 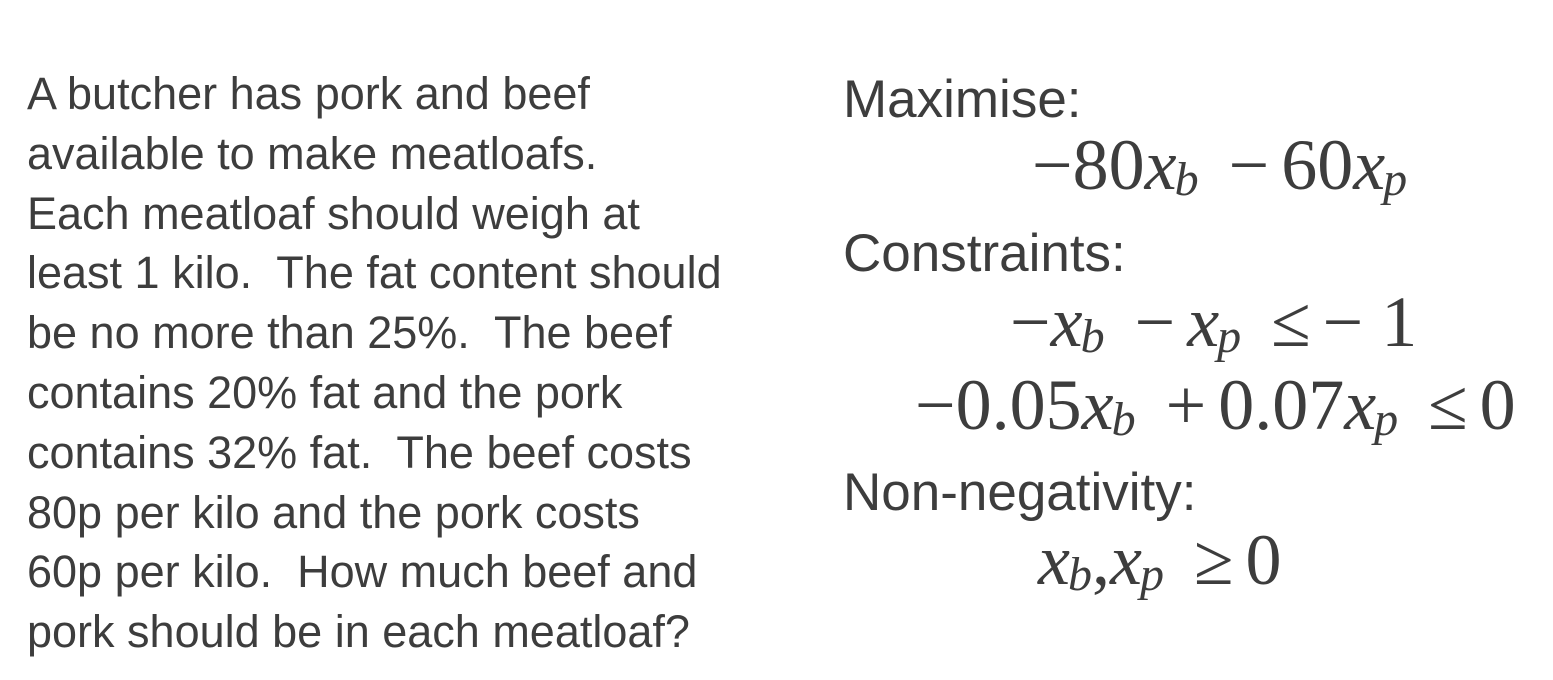 I want to click on constraint-1-var-p: x, so click(x=1203, y=322).